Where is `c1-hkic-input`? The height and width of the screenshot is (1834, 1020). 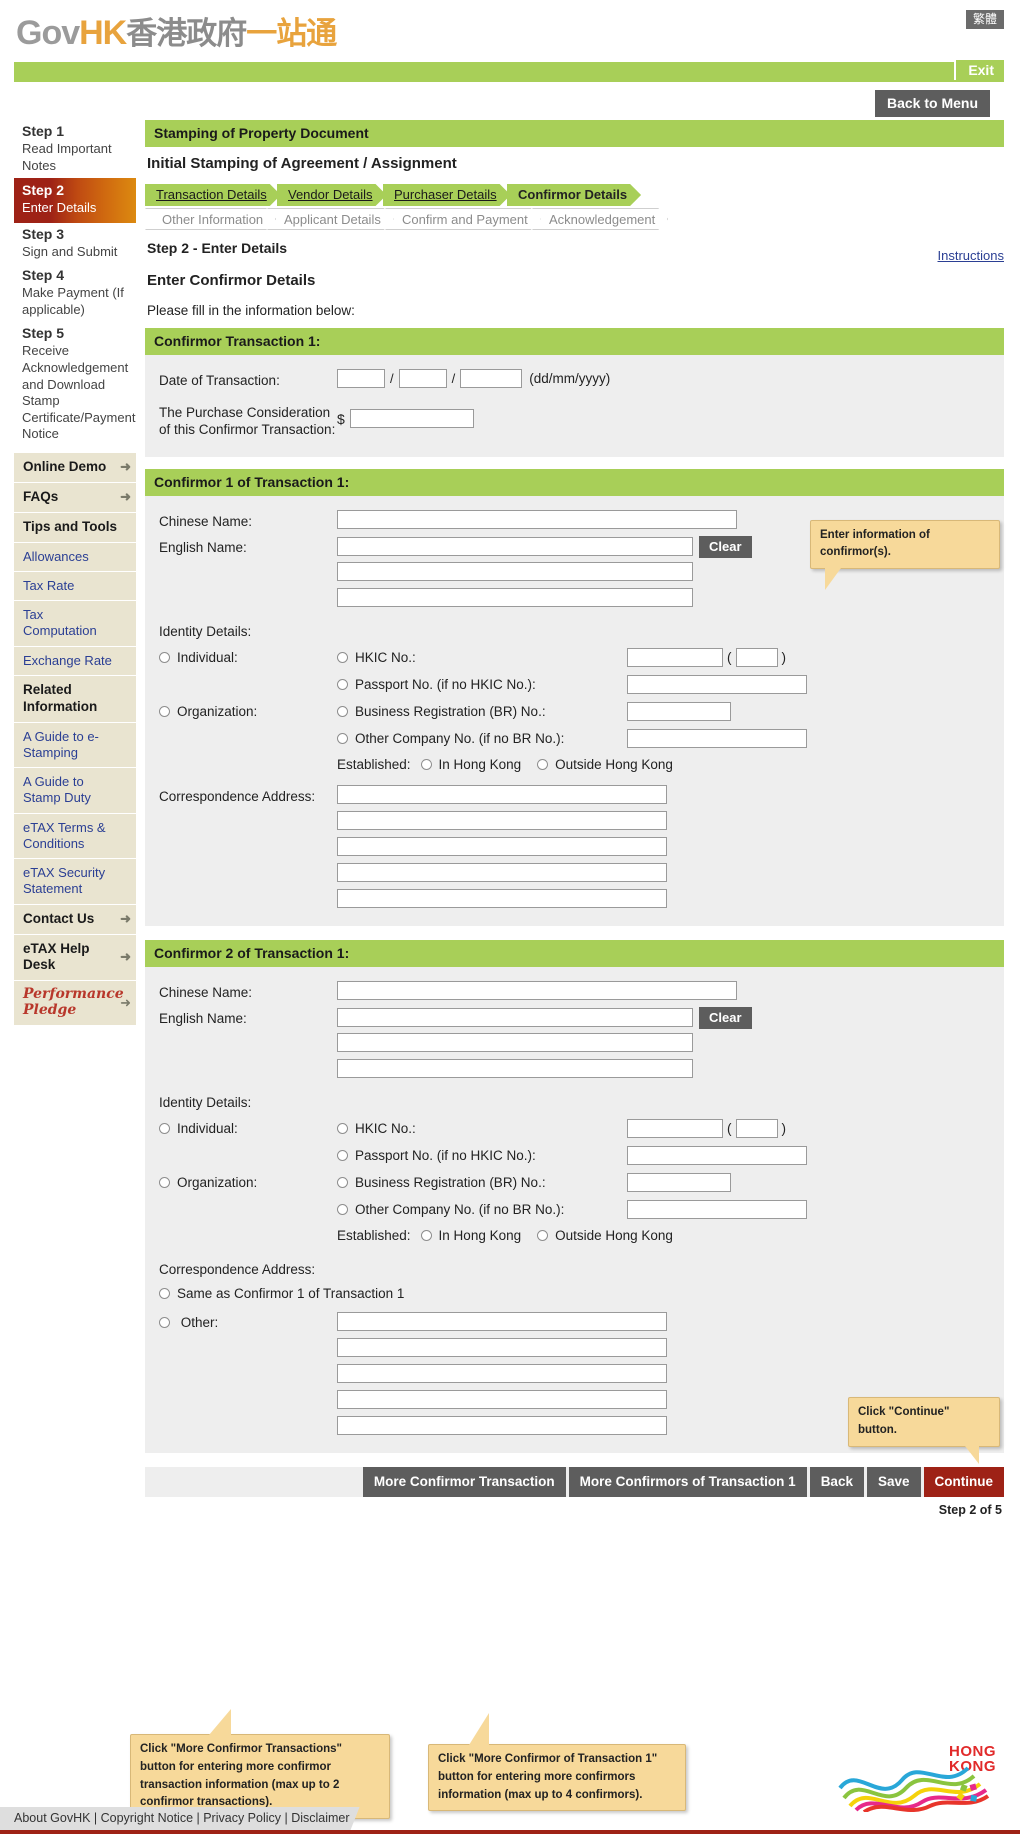
c1-hkic-input is located at coordinates (675, 657).